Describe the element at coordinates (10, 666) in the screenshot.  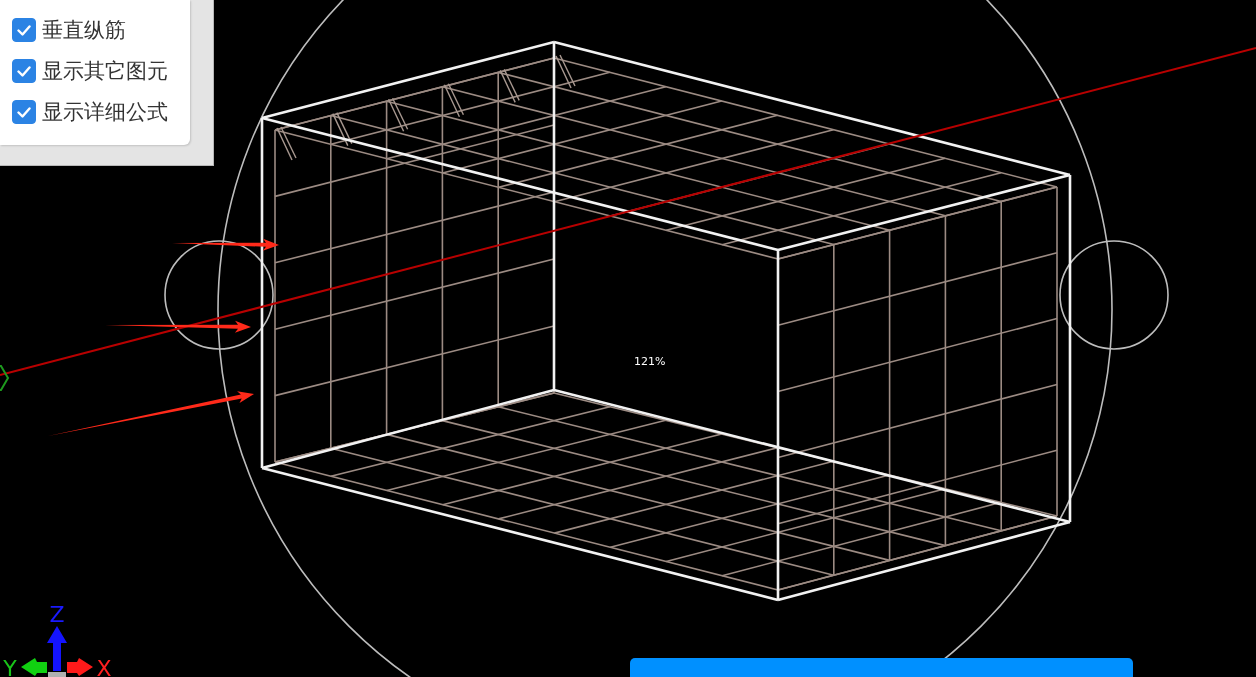
I see `axis-label: Y` at that location.